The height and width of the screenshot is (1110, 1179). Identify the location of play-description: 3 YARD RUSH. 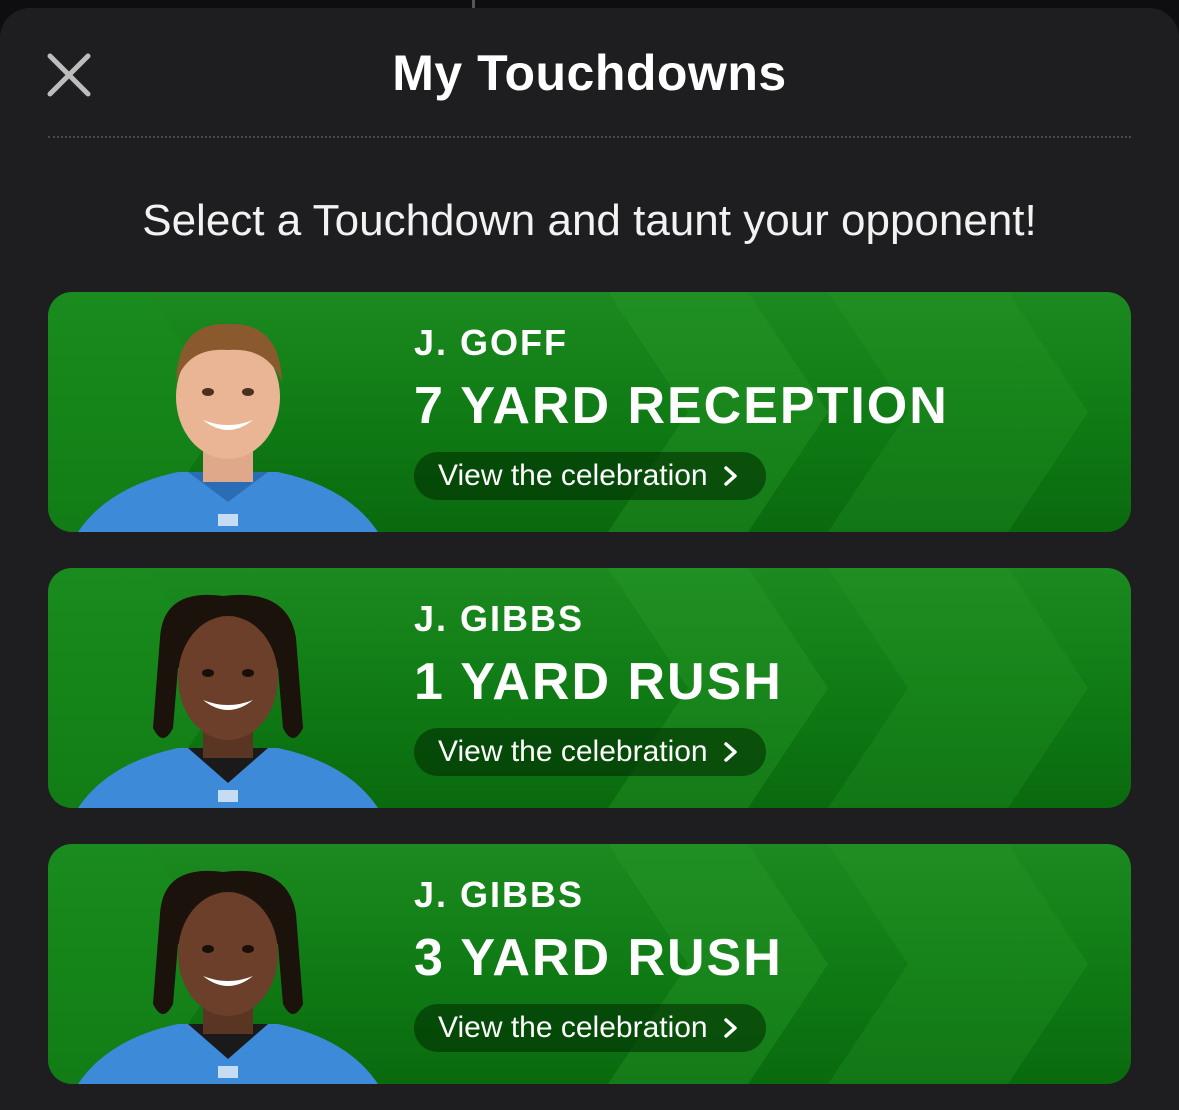
(598, 958).